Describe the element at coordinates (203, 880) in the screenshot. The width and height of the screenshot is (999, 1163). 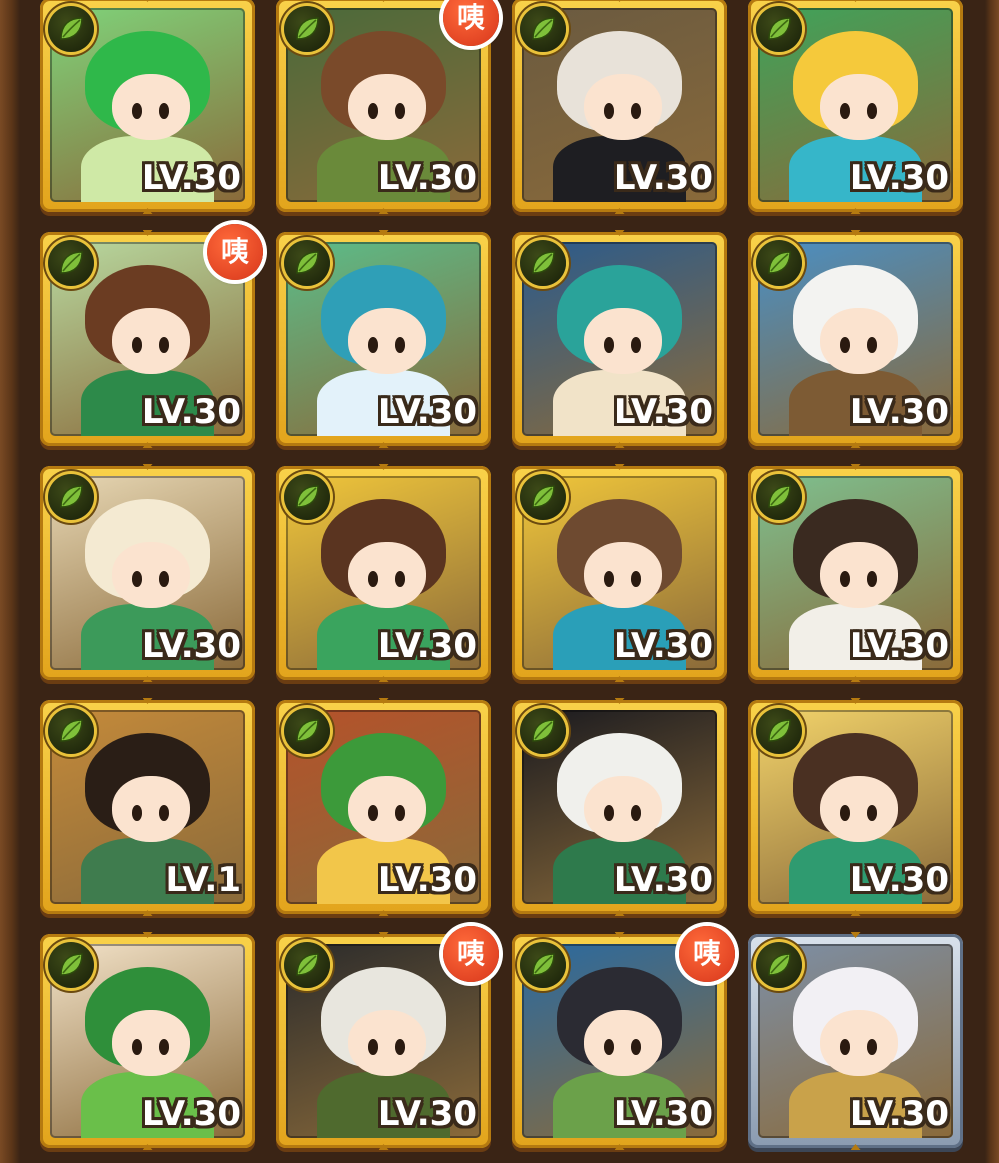
I see `hero-level: LV.1` at that location.